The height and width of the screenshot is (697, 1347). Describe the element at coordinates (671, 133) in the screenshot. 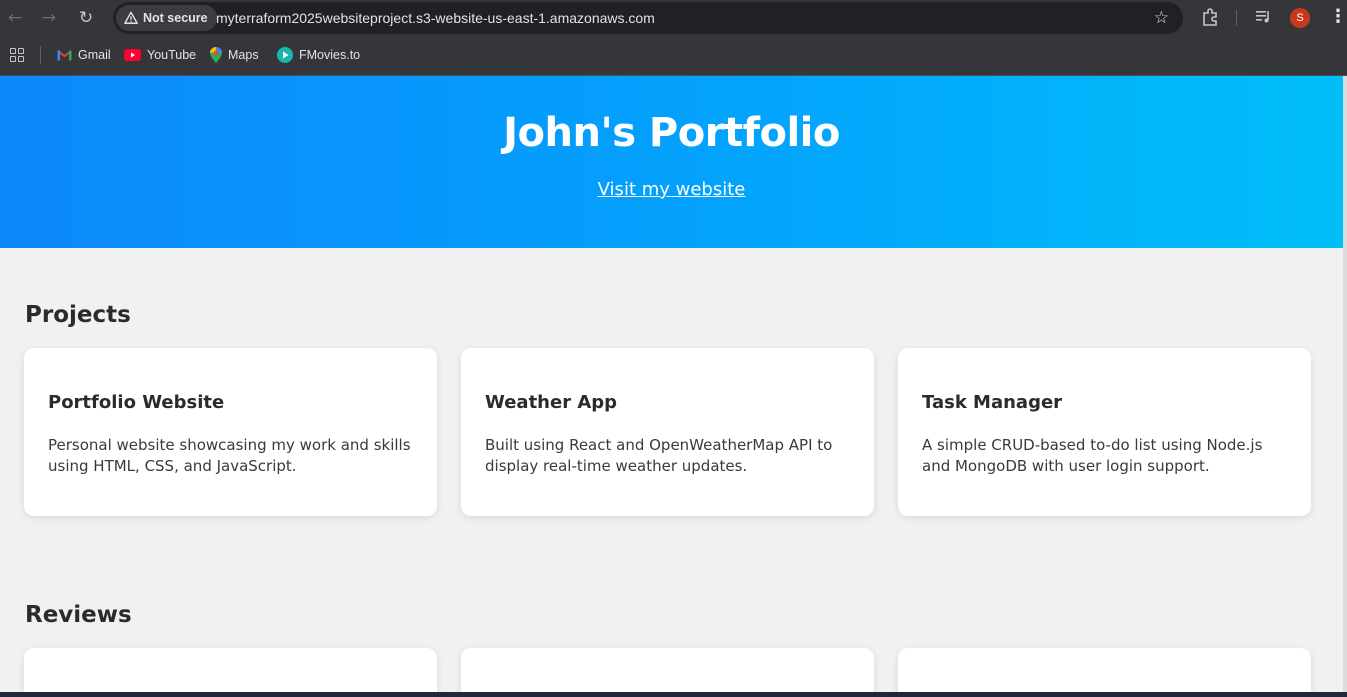

I see `page-title: John's Portfolio` at that location.